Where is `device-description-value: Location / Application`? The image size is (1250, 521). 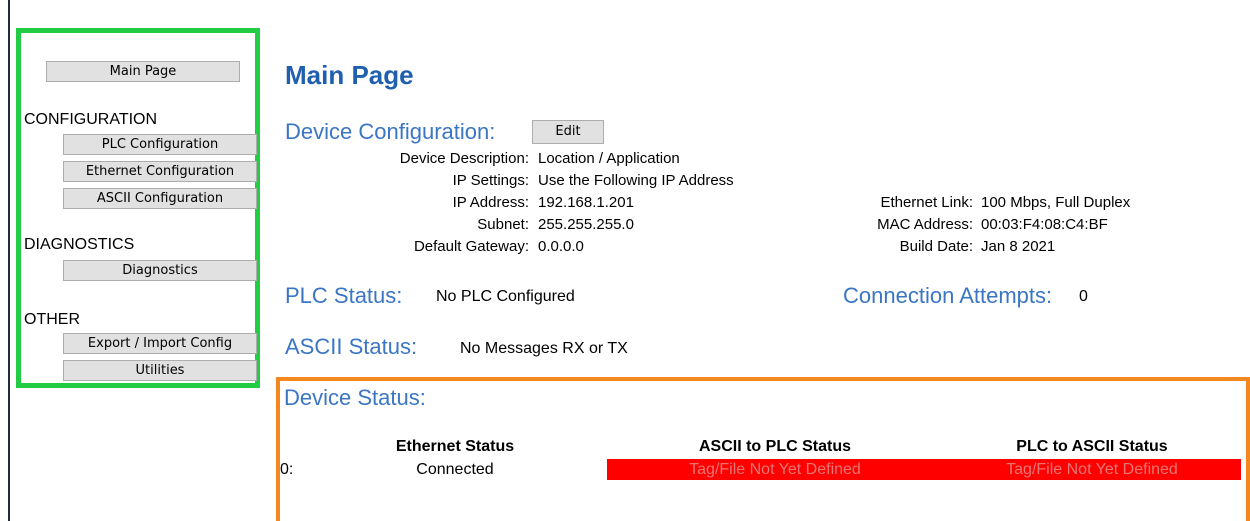
device-description-value: Location / Application is located at coordinates (609, 158).